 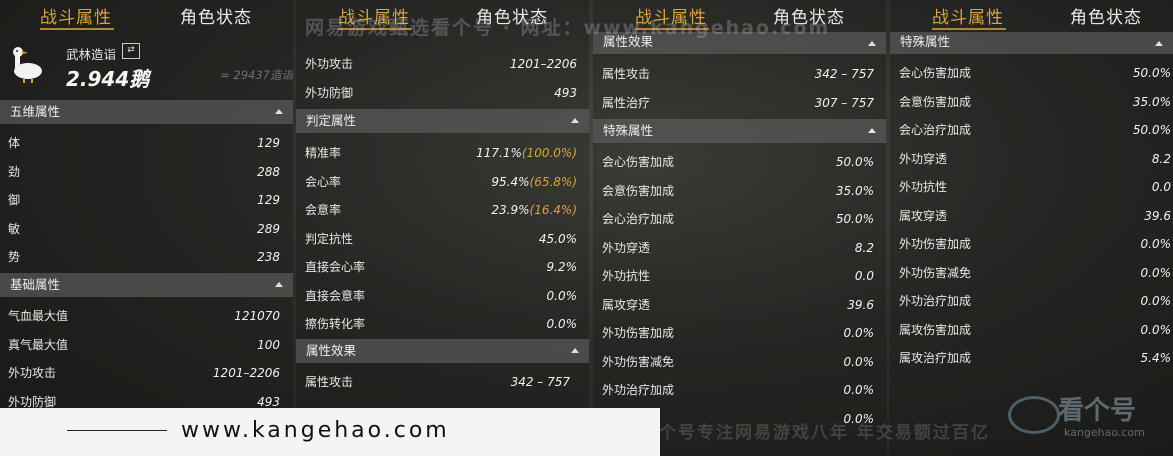 What do you see at coordinates (331, 350) in the screenshot?
I see `section-title: 属性效果` at bounding box center [331, 350].